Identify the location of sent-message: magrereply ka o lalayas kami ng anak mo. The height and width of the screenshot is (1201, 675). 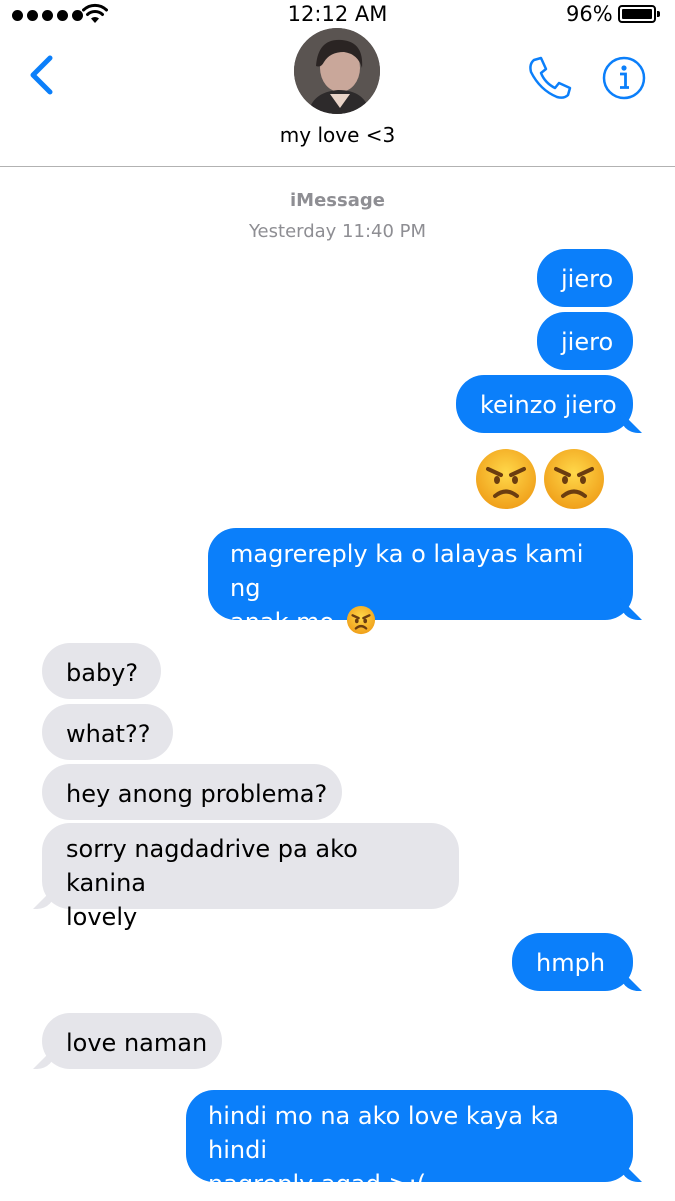
(420, 582).